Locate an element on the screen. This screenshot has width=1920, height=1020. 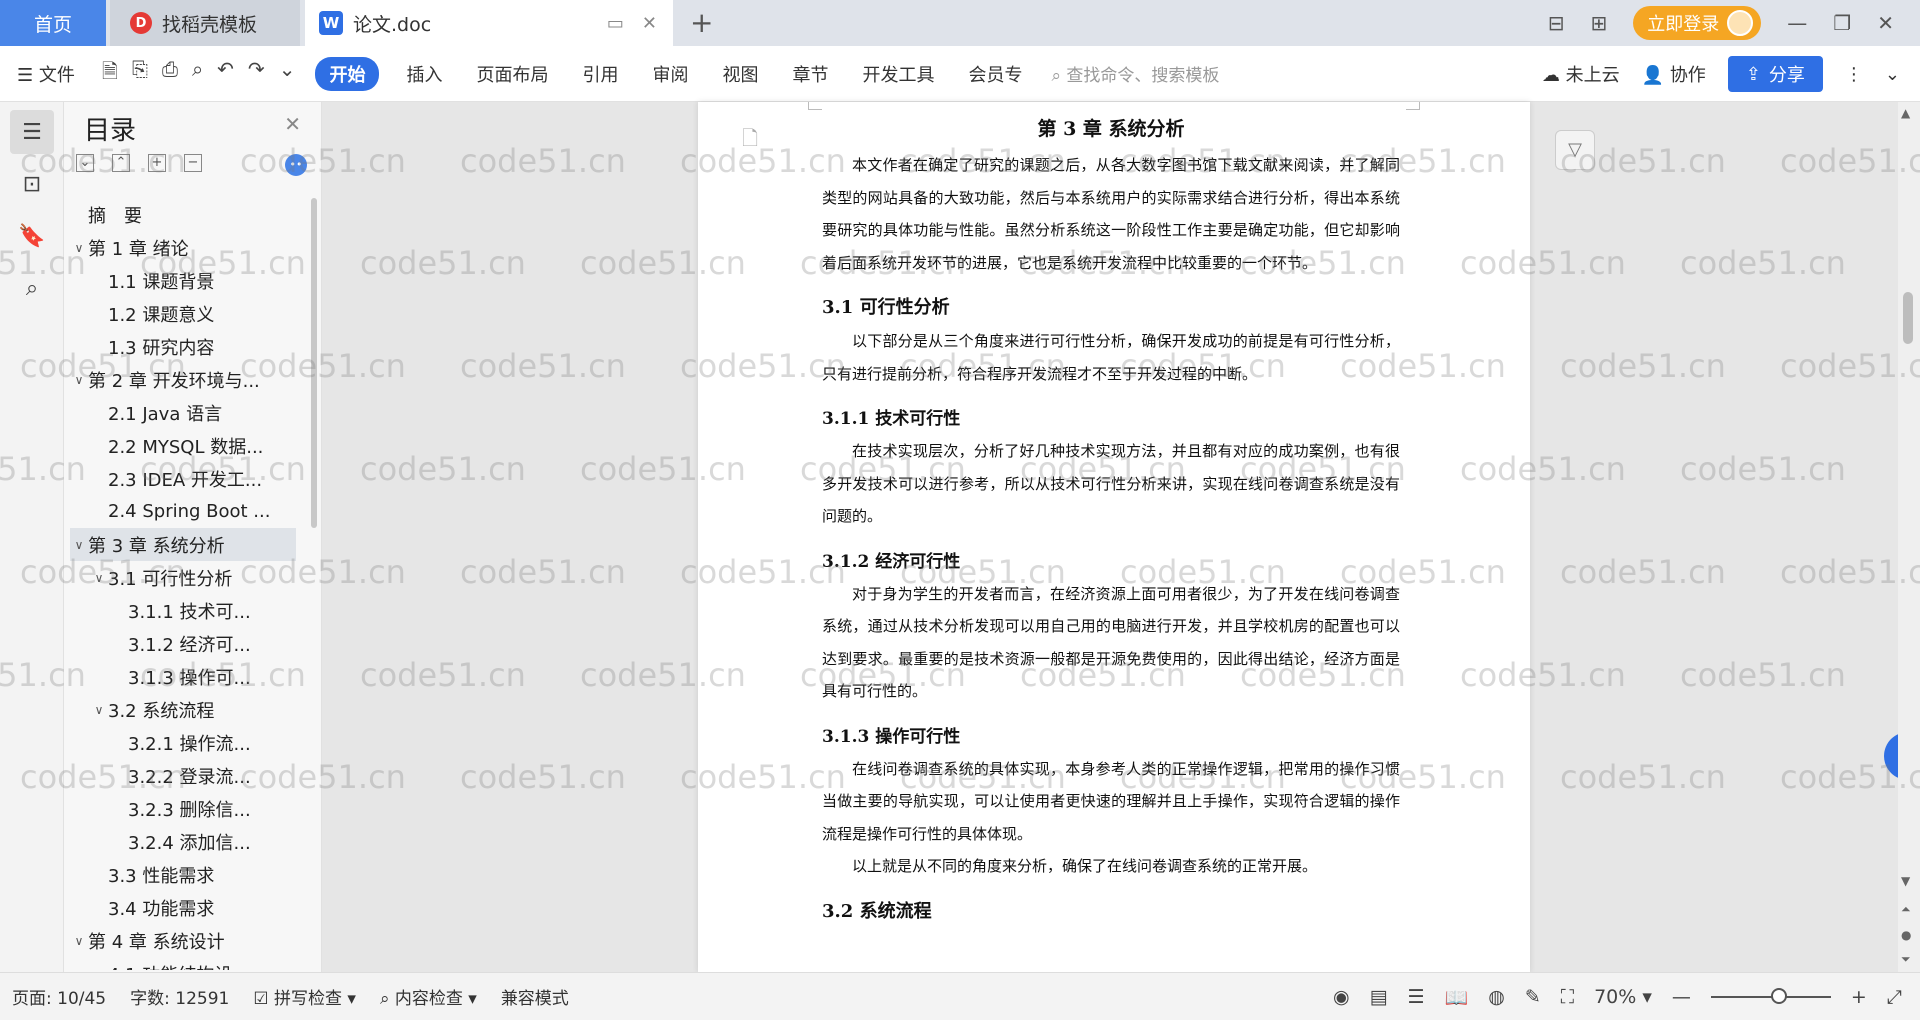
scroll-thumb is located at coordinates (1908, 318).